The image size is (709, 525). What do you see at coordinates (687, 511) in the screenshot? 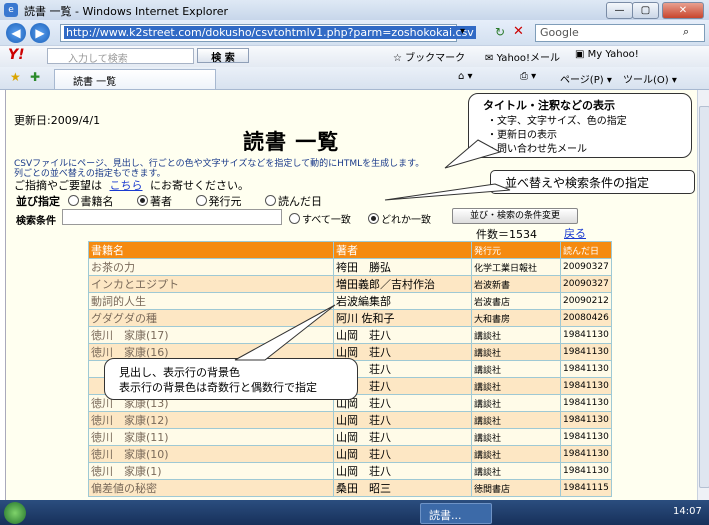
I see `clock: 14:07` at bounding box center [687, 511].